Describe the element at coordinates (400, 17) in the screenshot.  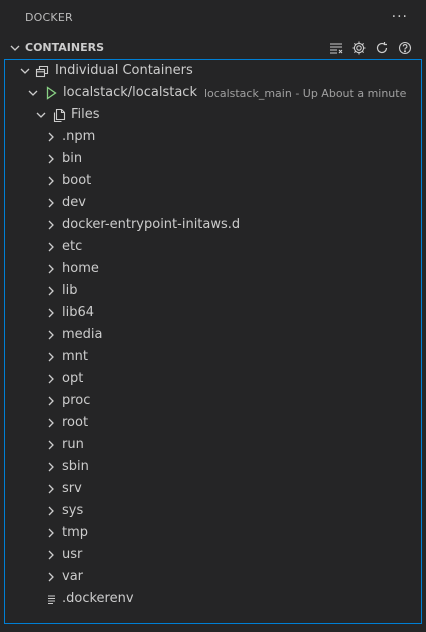
I see `ellipsis-icon: ···` at that location.